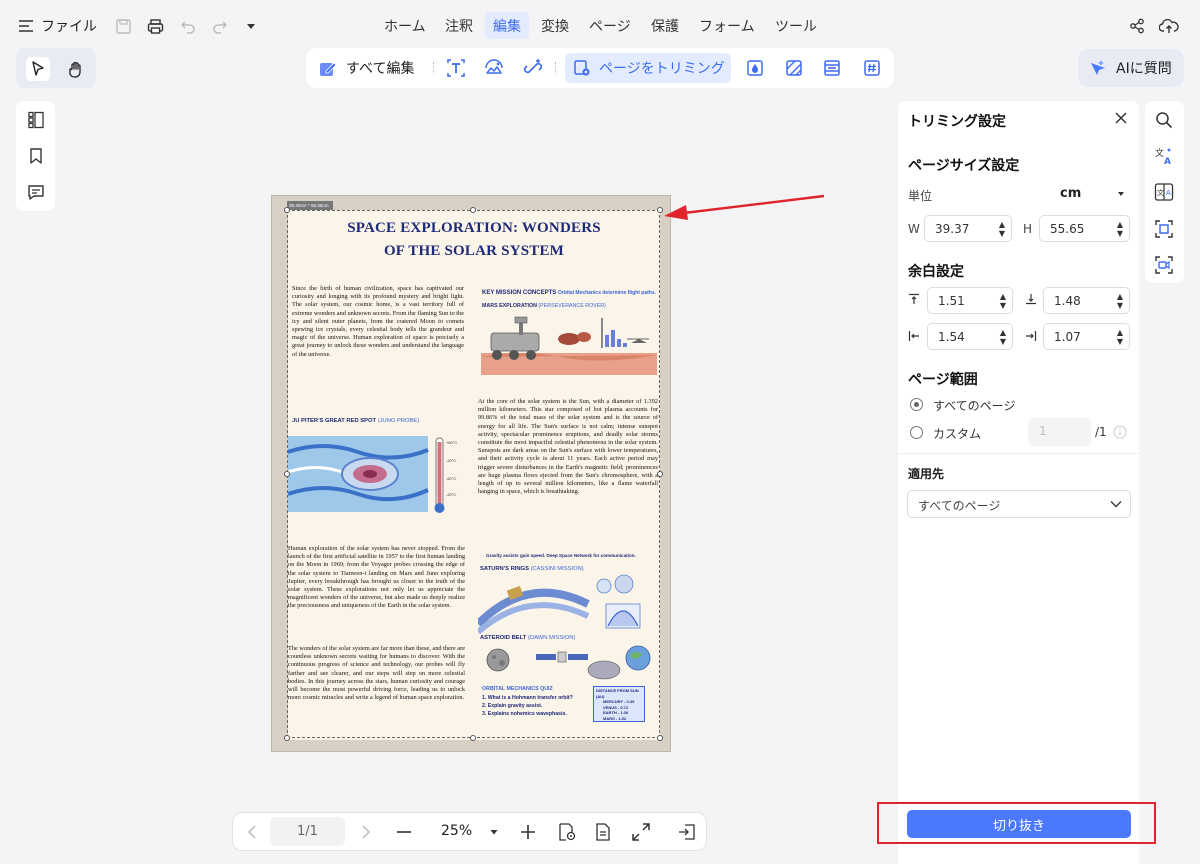 The image size is (1200, 864). What do you see at coordinates (494, 68) in the screenshot?
I see `add-image-icon` at bounding box center [494, 68].